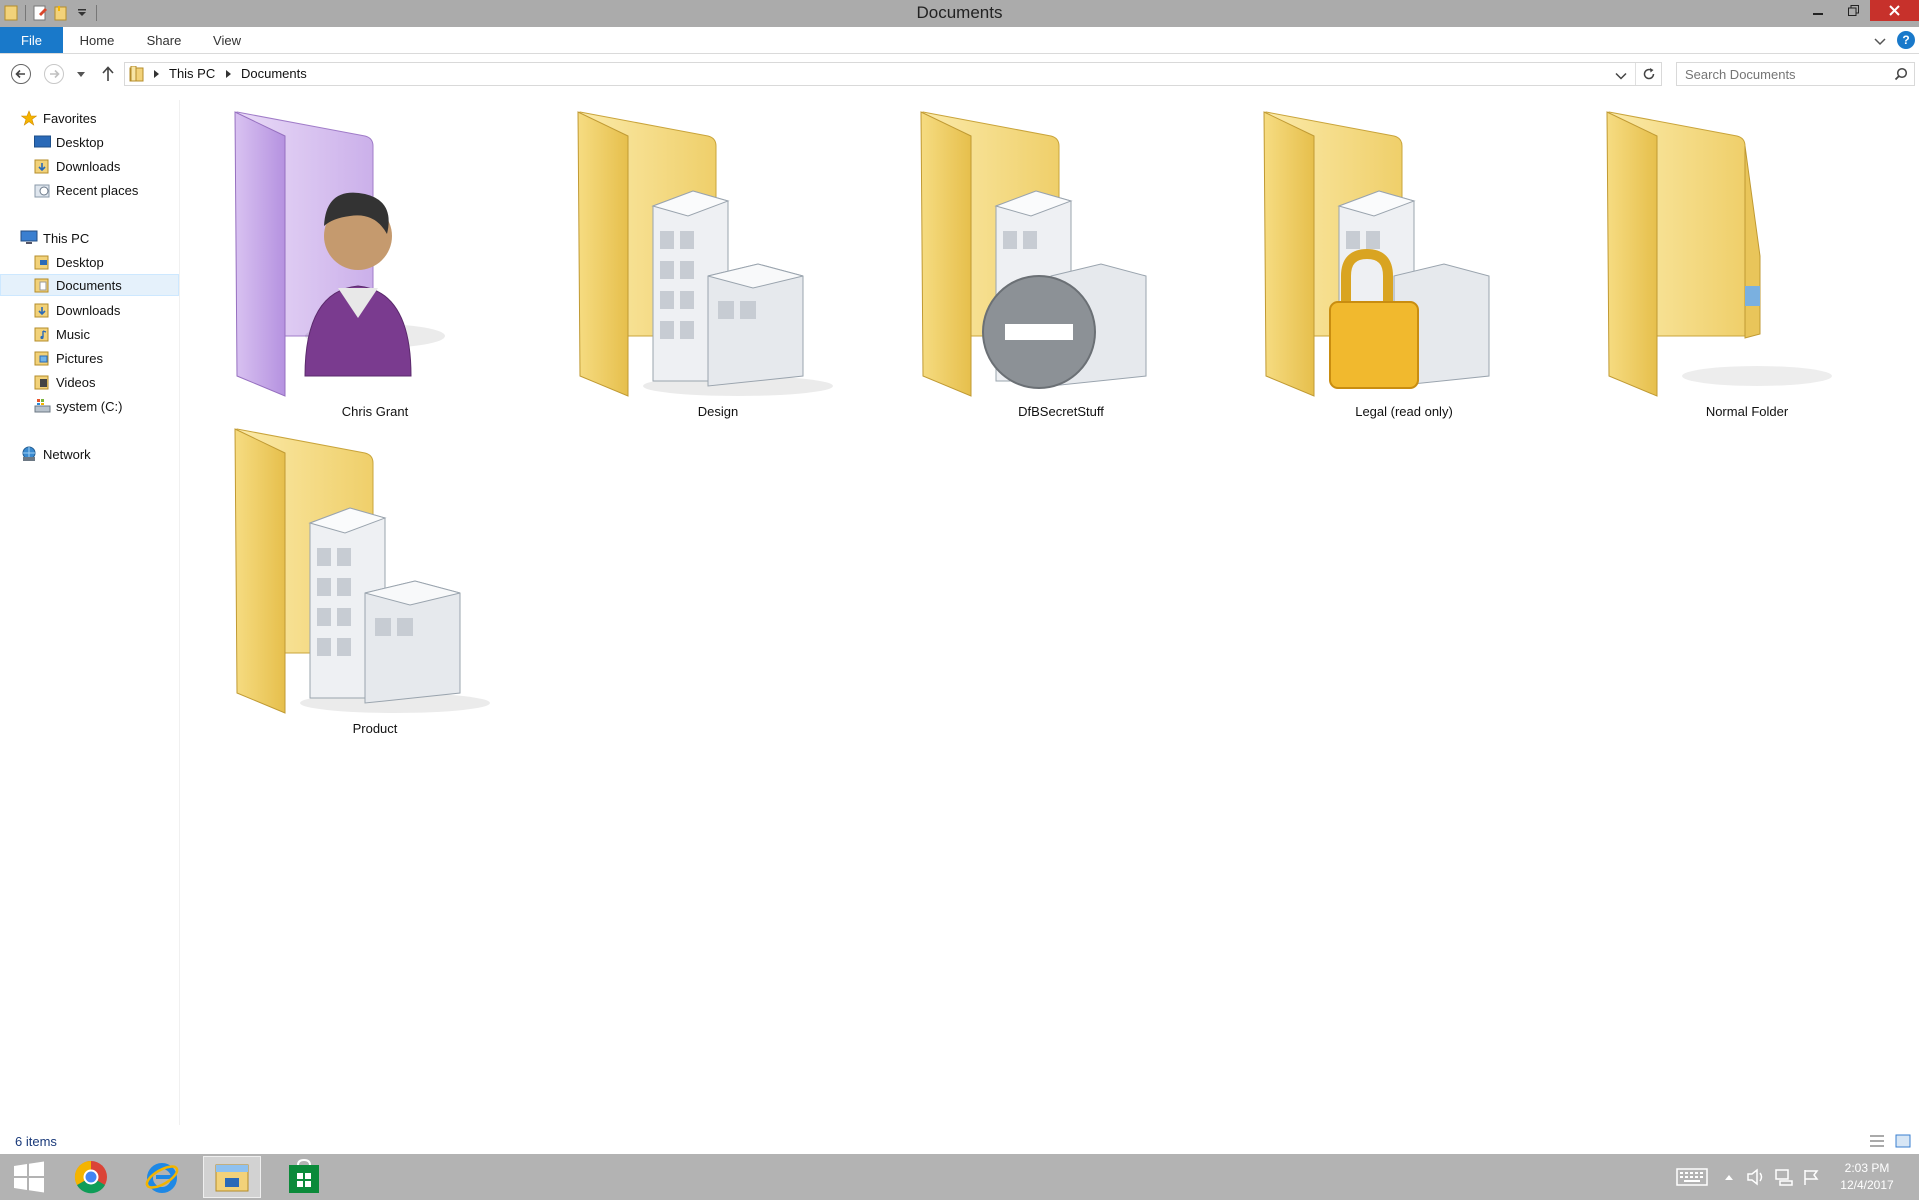 The width and height of the screenshot is (1919, 1200). Describe the element at coordinates (70, 118) in the screenshot. I see `nav-label: Favorites` at that location.